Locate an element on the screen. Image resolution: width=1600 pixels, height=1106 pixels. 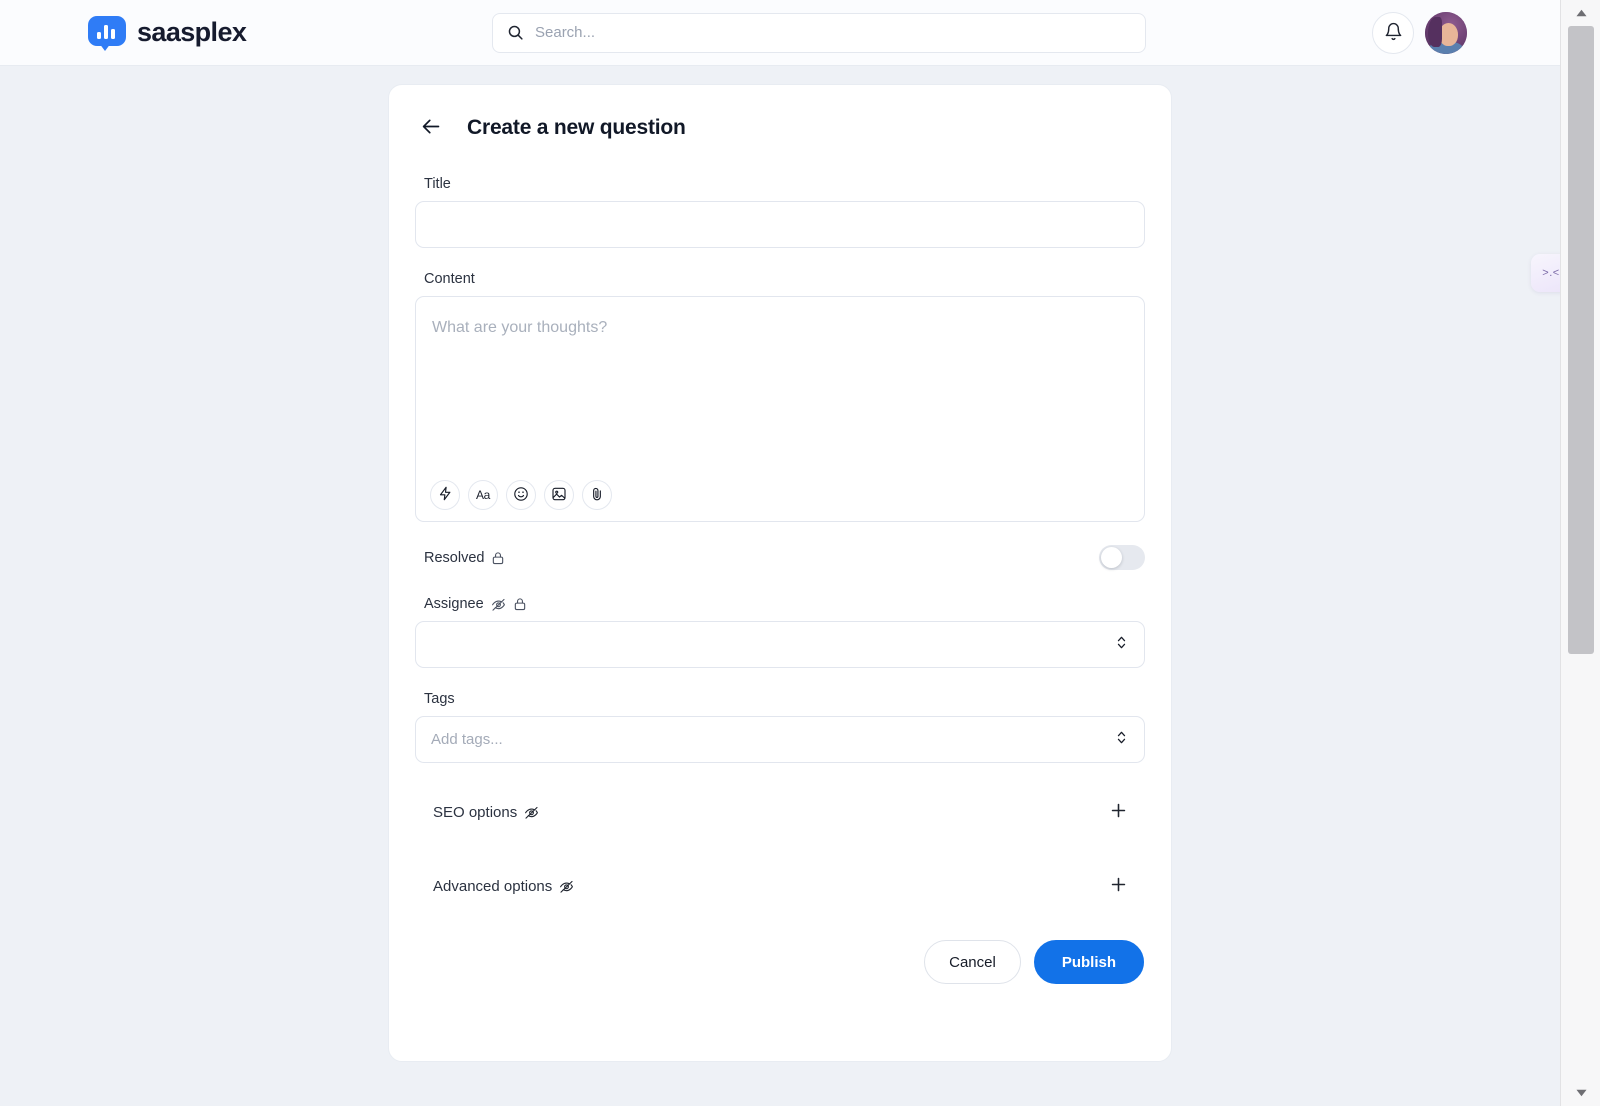
arrow-left-icon is located at coordinates (431, 128).